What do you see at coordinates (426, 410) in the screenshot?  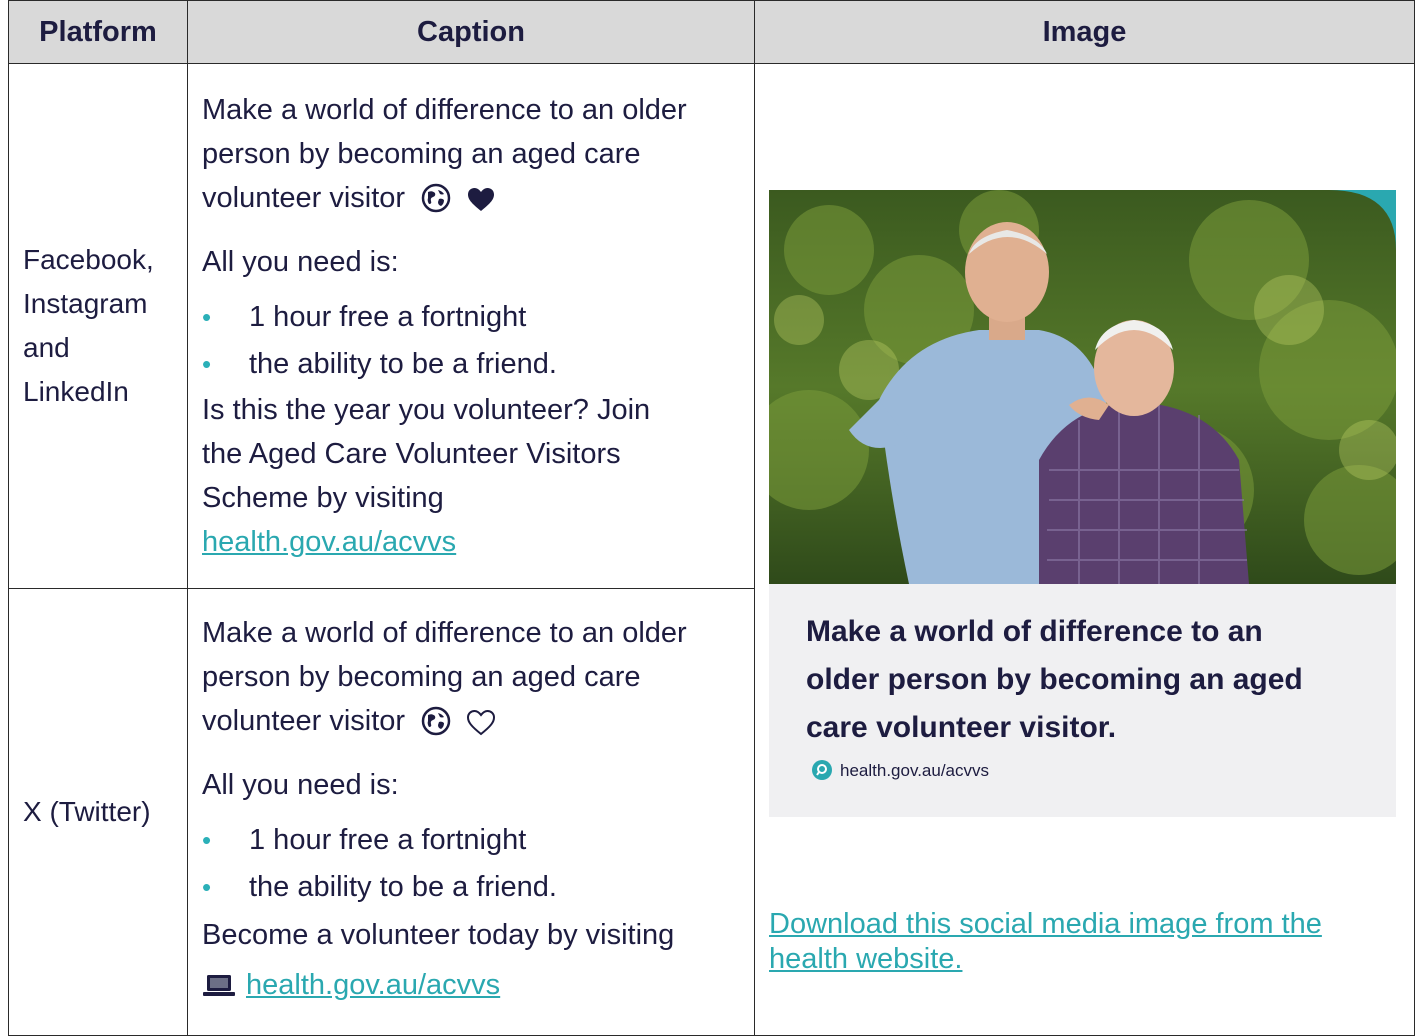 I see `closing-line: Is this the year you volunteer? Join` at bounding box center [426, 410].